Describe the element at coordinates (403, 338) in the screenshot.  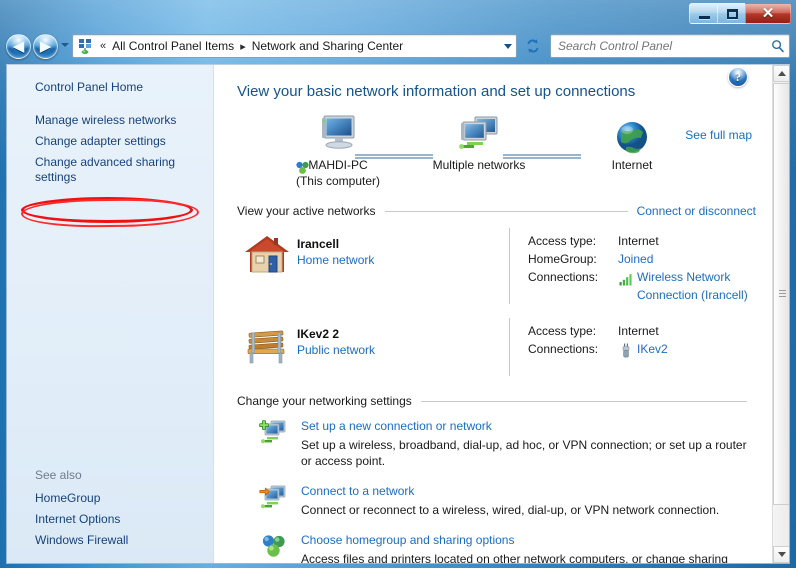
I see `network-name-block: IKev2 2 Public network` at that location.